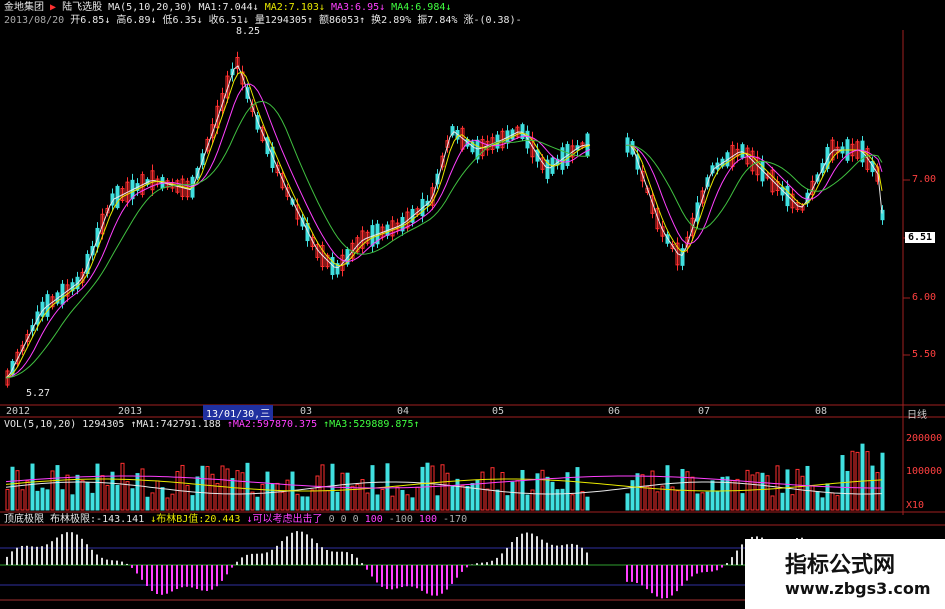 The image size is (945, 609). I want to click on volume-axis-label: 200000, so click(924, 438).